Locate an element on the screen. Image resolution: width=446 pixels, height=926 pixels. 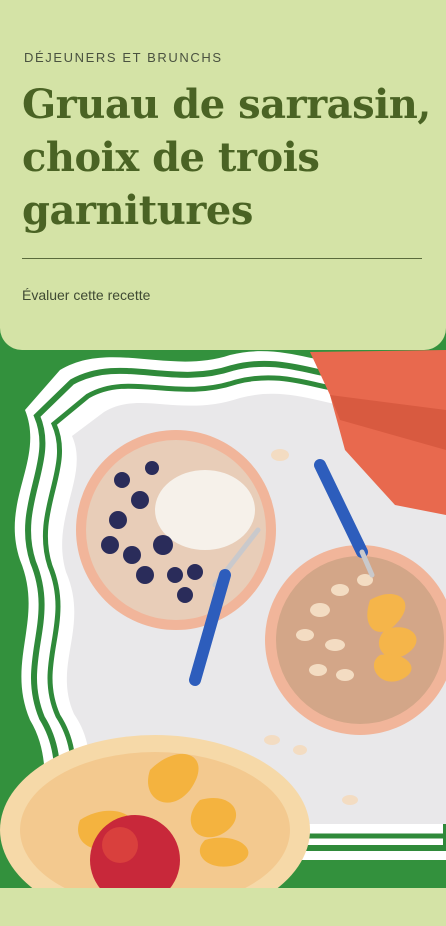
header-divider is located at coordinates (222, 258).